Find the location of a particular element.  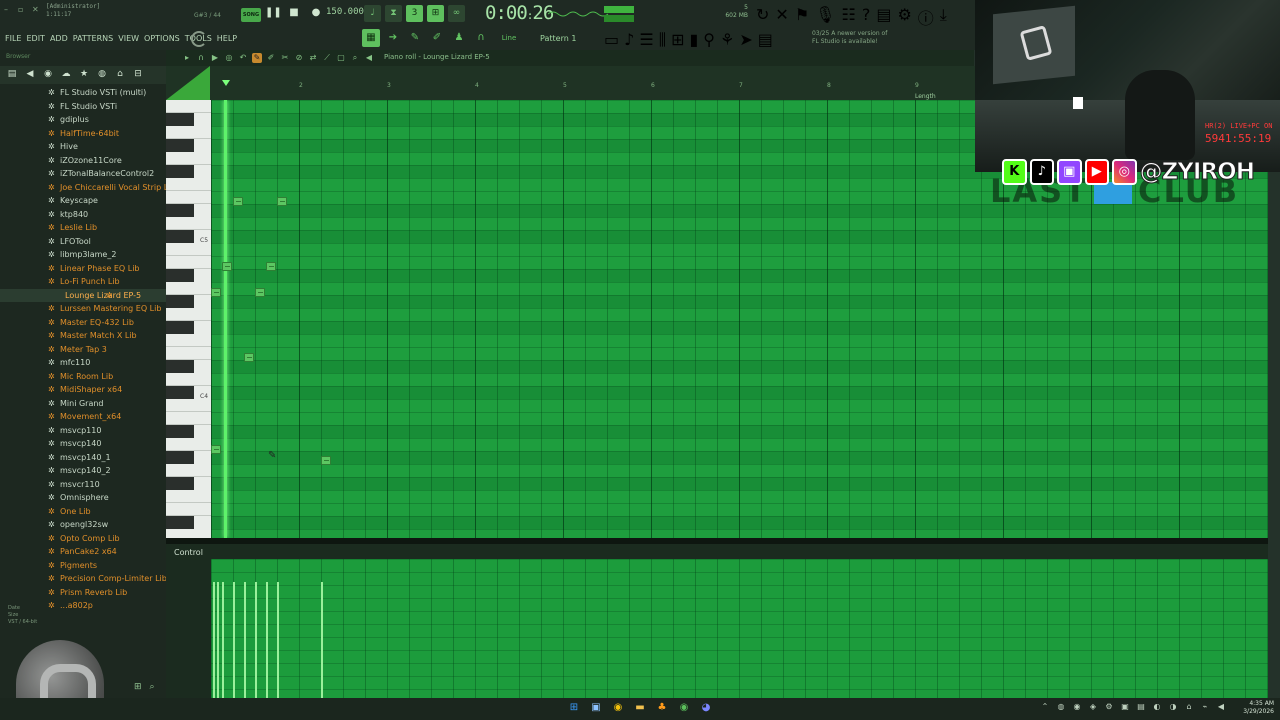

play-icon: ❚❚ is located at coordinates (273, 13).